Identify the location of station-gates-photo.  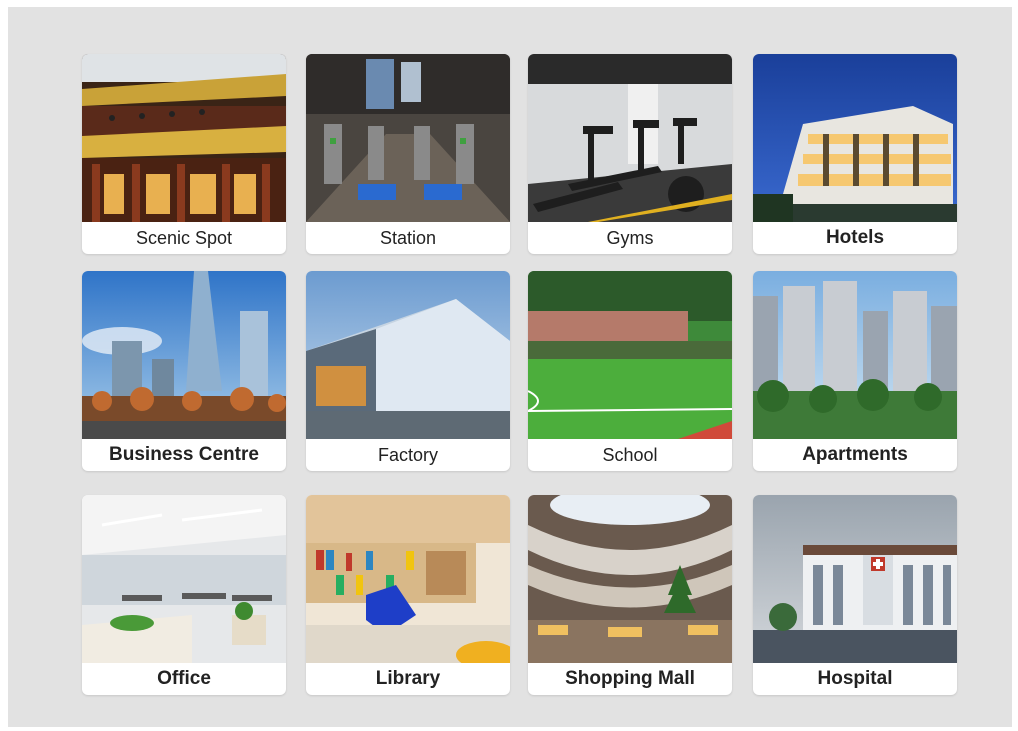
(408, 138).